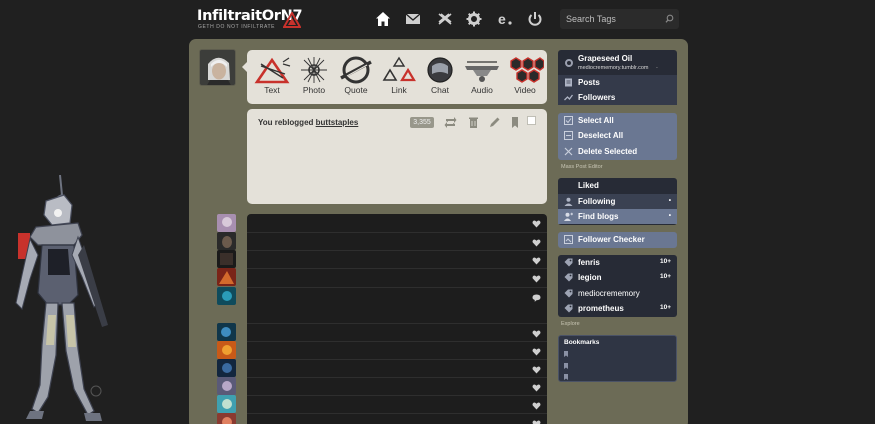 The image size is (875, 424). What do you see at coordinates (397, 156) in the screenshot?
I see `notification-card: You reblogged buttstaples 3,355` at bounding box center [397, 156].